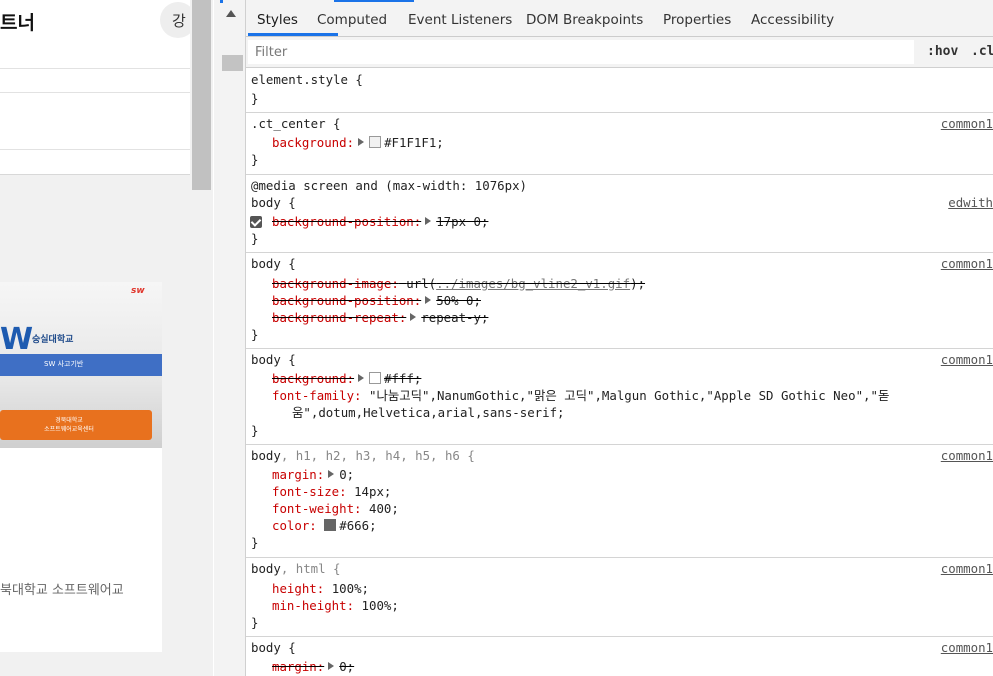 This screenshot has width=993, height=676. Describe the element at coordinates (982, 51) in the screenshot. I see `cls-toggle-button: .cl` at that location.